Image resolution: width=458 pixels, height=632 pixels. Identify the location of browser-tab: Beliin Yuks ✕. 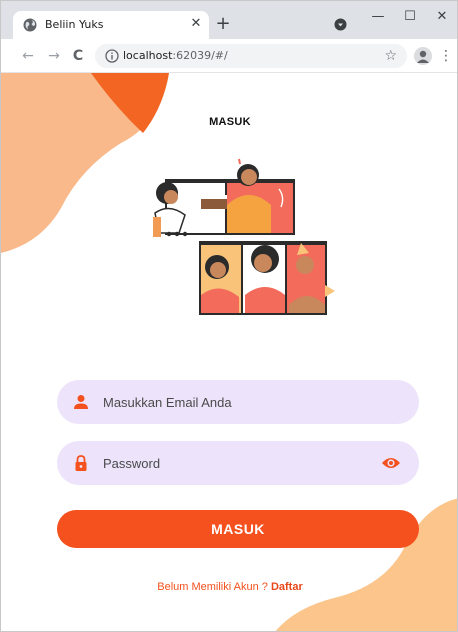
(111, 25).